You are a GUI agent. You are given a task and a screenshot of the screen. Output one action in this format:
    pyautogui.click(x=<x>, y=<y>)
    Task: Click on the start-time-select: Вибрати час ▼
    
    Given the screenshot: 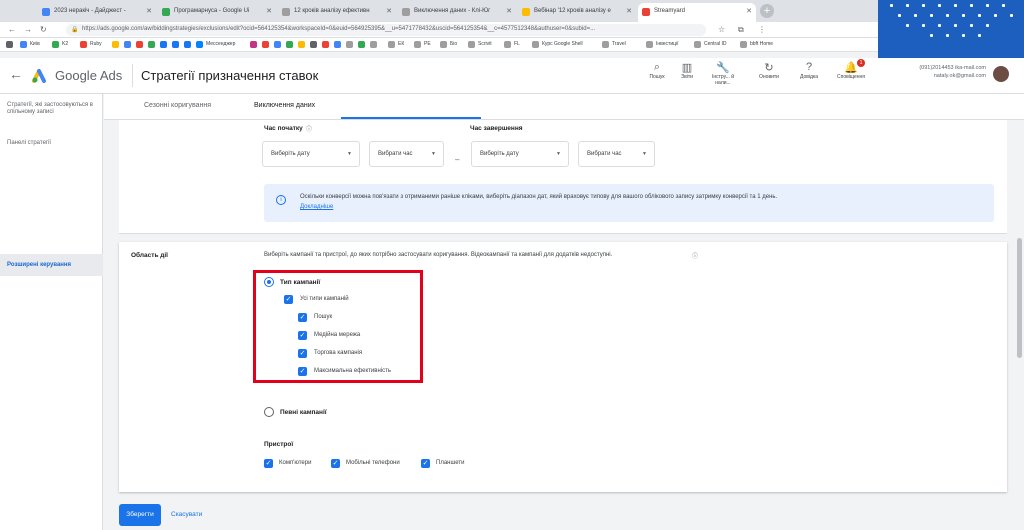 What is the action you would take?
    pyautogui.click(x=406, y=154)
    